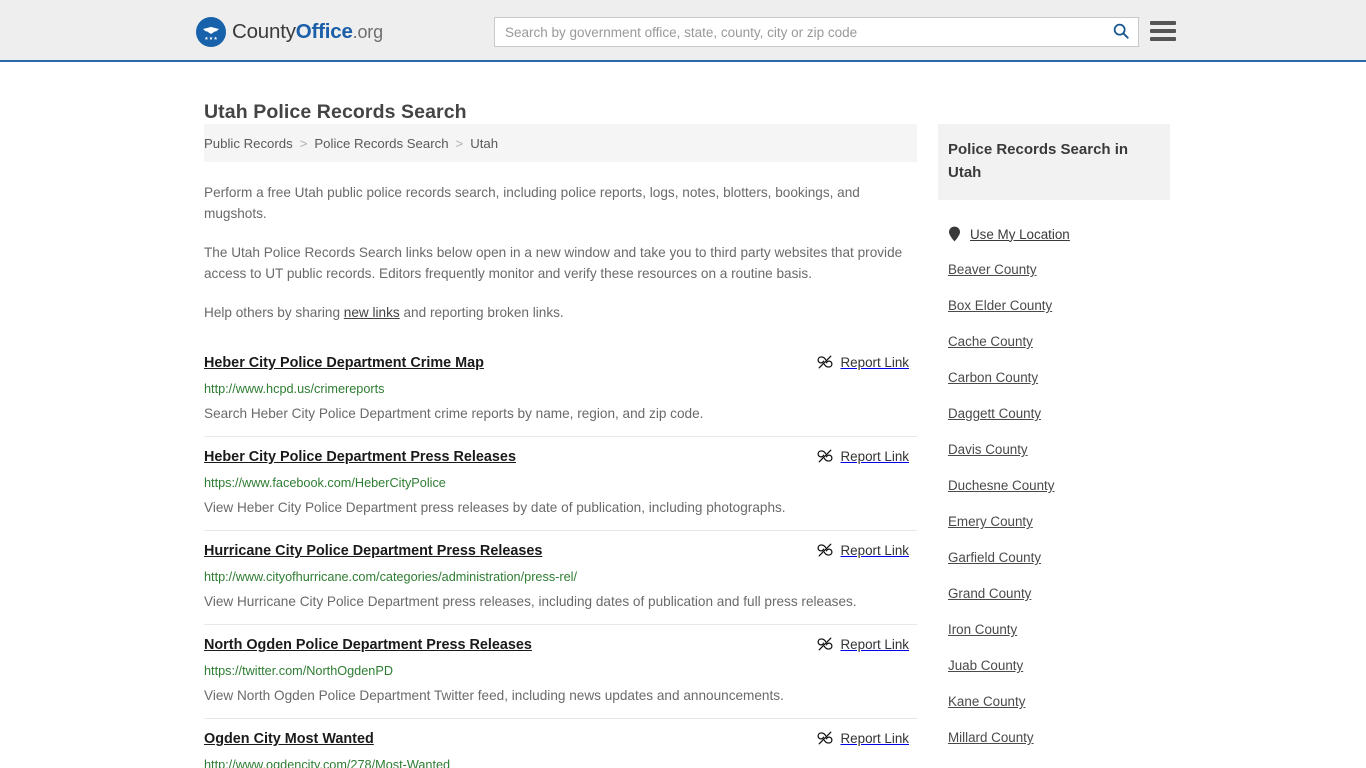  Describe the element at coordinates (959, 234) in the screenshot. I see `map-pin-icon` at that location.